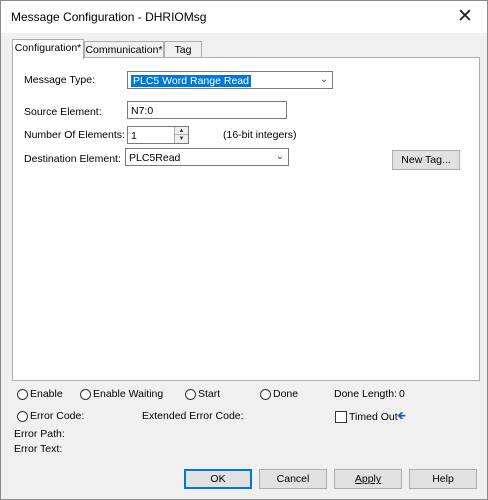 This screenshot has height=500, width=488. What do you see at coordinates (38, 449) in the screenshot?
I see `error-text-label: Error Text:` at bounding box center [38, 449].